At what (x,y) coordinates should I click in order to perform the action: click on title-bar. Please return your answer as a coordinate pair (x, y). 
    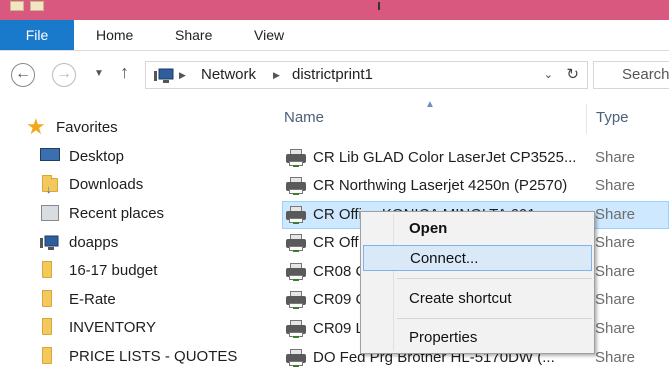
    Looking at the image, I should click on (334, 10).